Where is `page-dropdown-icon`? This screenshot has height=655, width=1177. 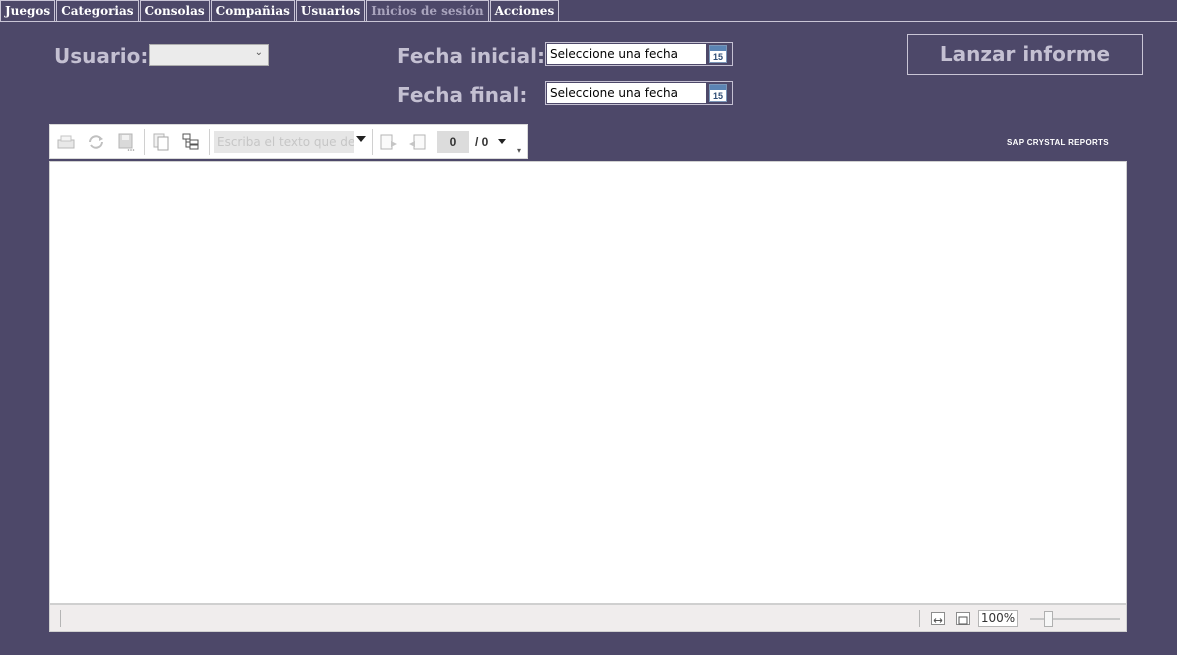 page-dropdown-icon is located at coordinates (502, 141).